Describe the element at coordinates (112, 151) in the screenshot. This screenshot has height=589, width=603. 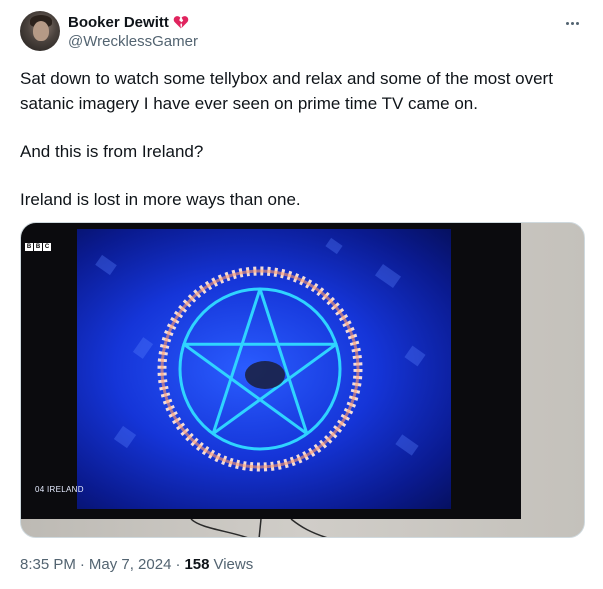
I see `tweet-paragraph: And this is from Ireland?` at that location.